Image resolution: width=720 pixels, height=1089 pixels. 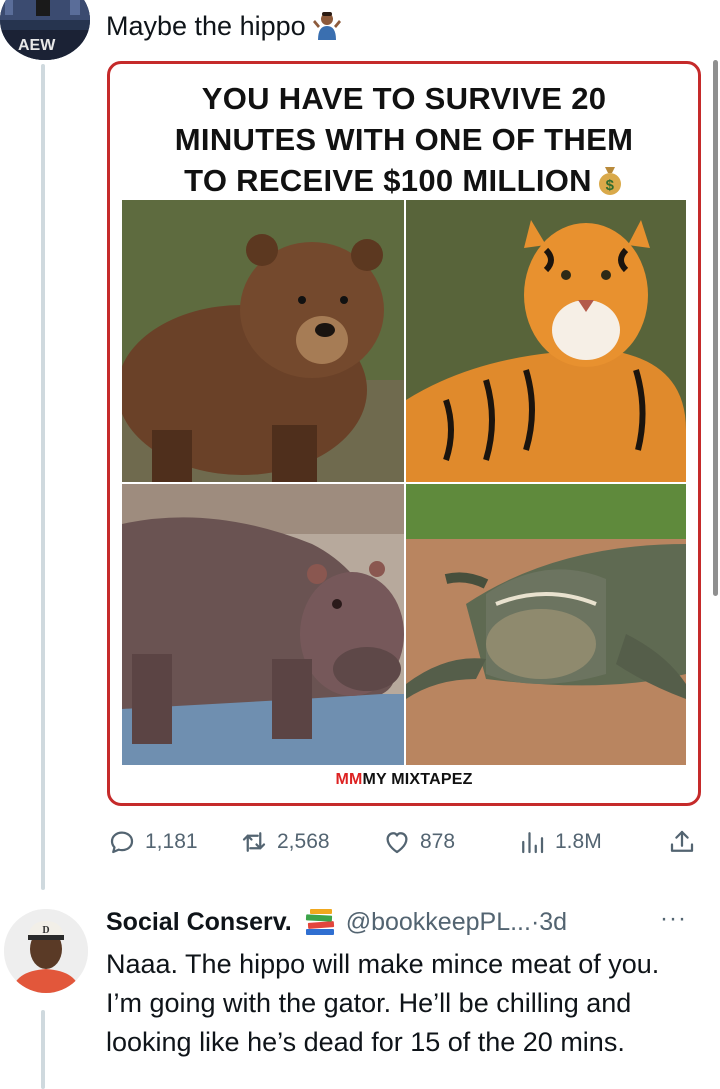 I want to click on hippo-photo, so click(x=263, y=624).